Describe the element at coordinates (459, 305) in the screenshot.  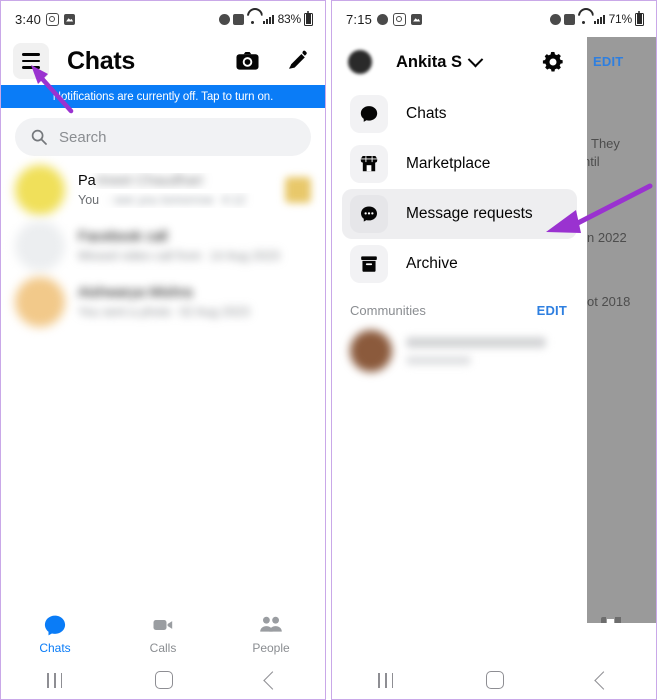
I see `communities-header: Communities EDIT` at that location.